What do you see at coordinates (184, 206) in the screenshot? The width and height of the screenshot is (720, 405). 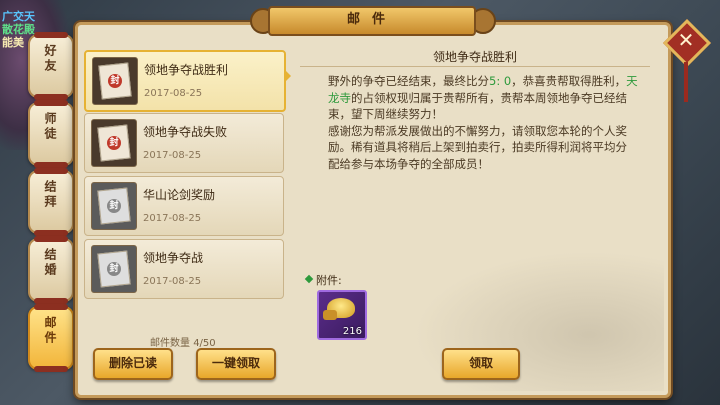 I see `mail-item: 封 华山论剑奖励 2017-08-25` at bounding box center [184, 206].